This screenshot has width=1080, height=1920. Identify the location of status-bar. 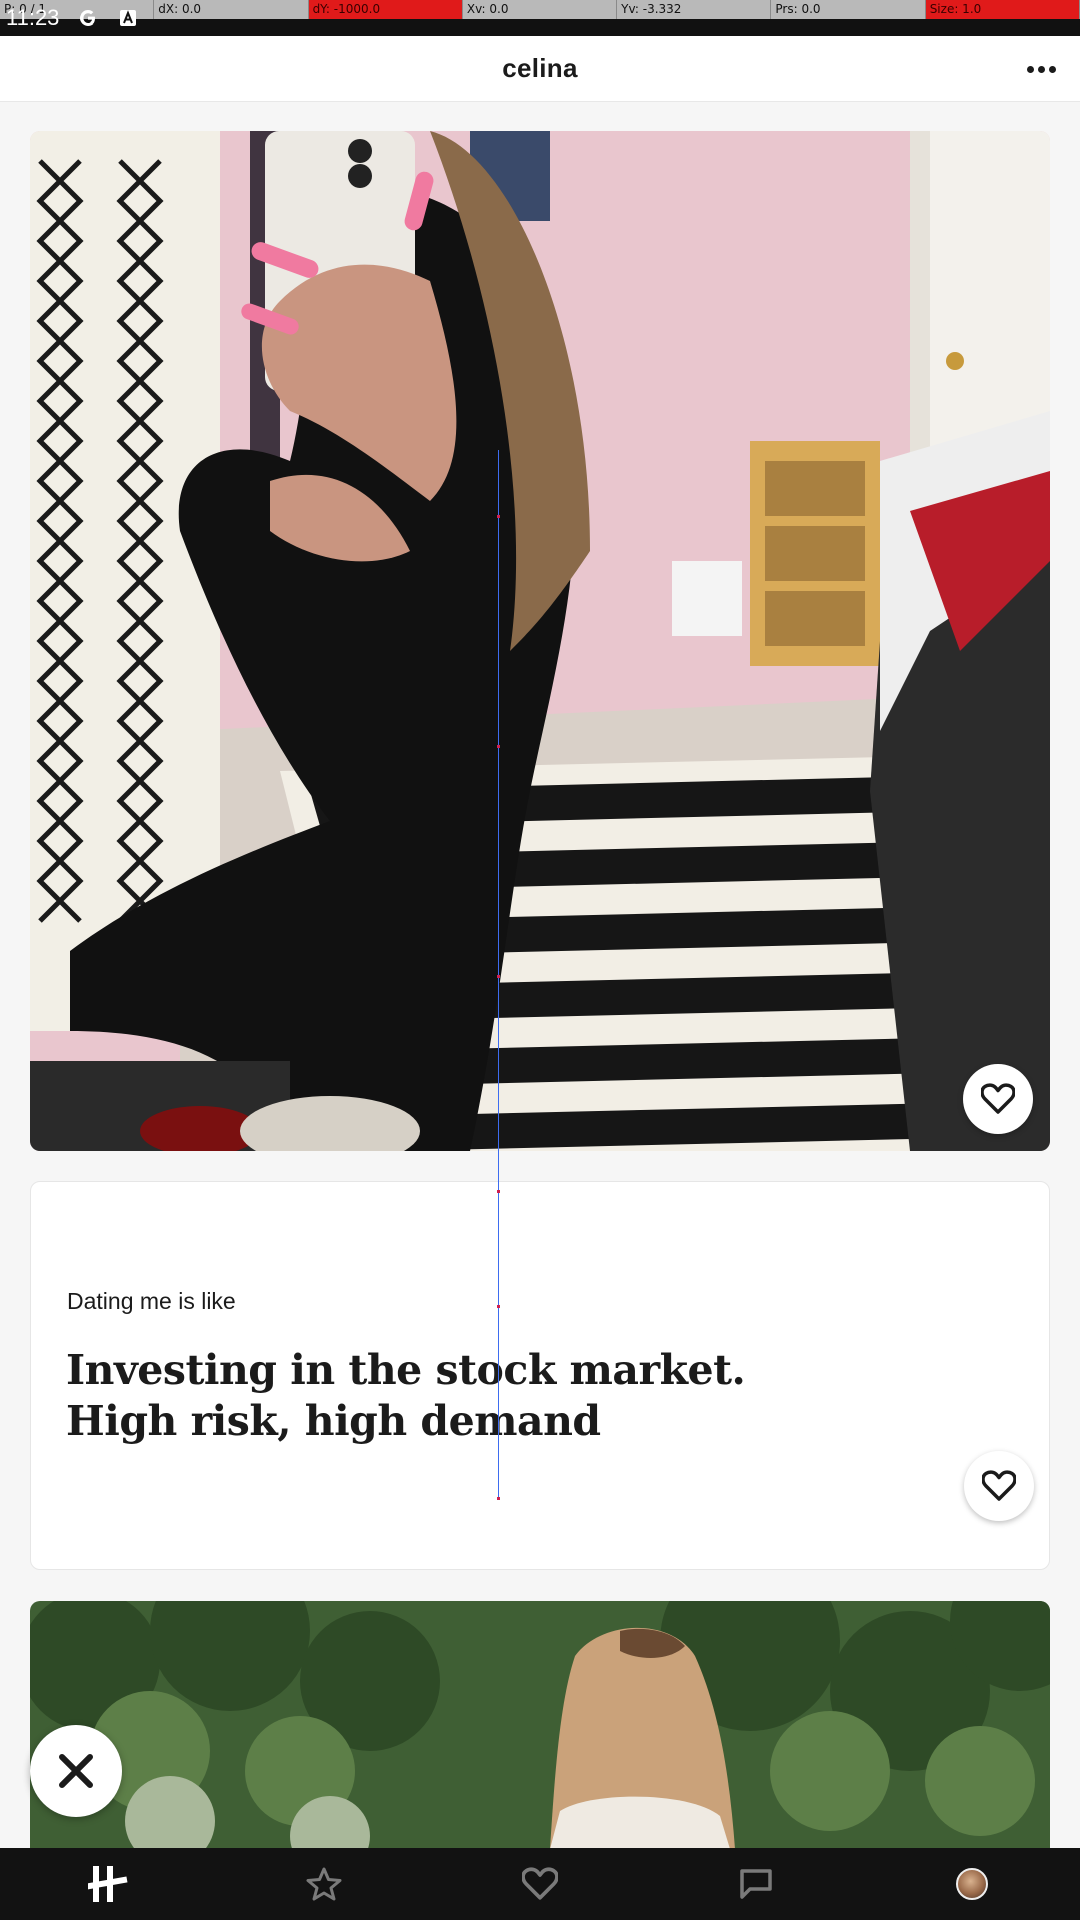
(540, 27).